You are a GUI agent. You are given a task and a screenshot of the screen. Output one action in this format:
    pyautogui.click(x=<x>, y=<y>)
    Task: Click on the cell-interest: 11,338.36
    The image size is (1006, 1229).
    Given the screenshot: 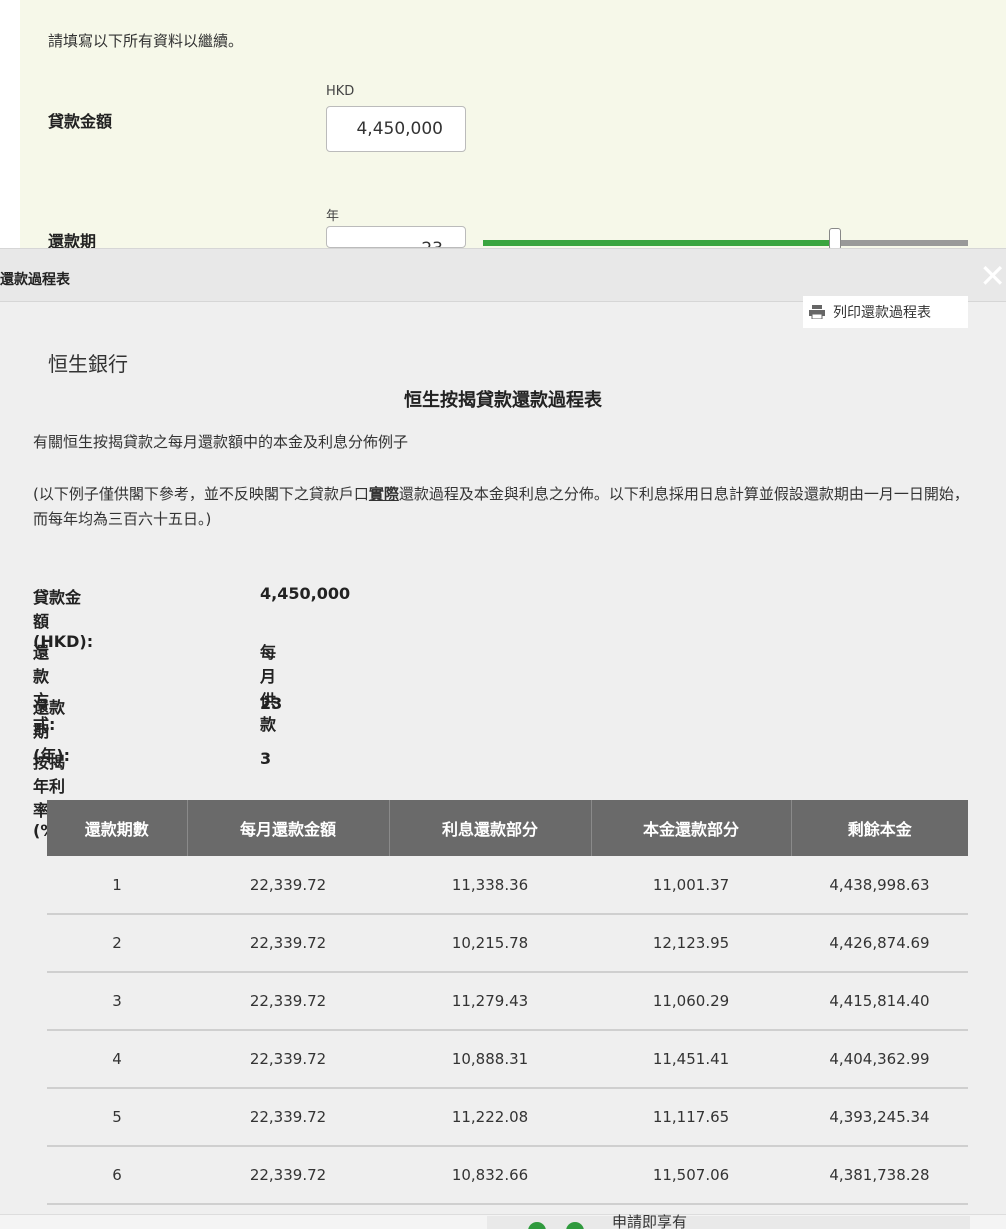 What is the action you would take?
    pyautogui.click(x=490, y=885)
    